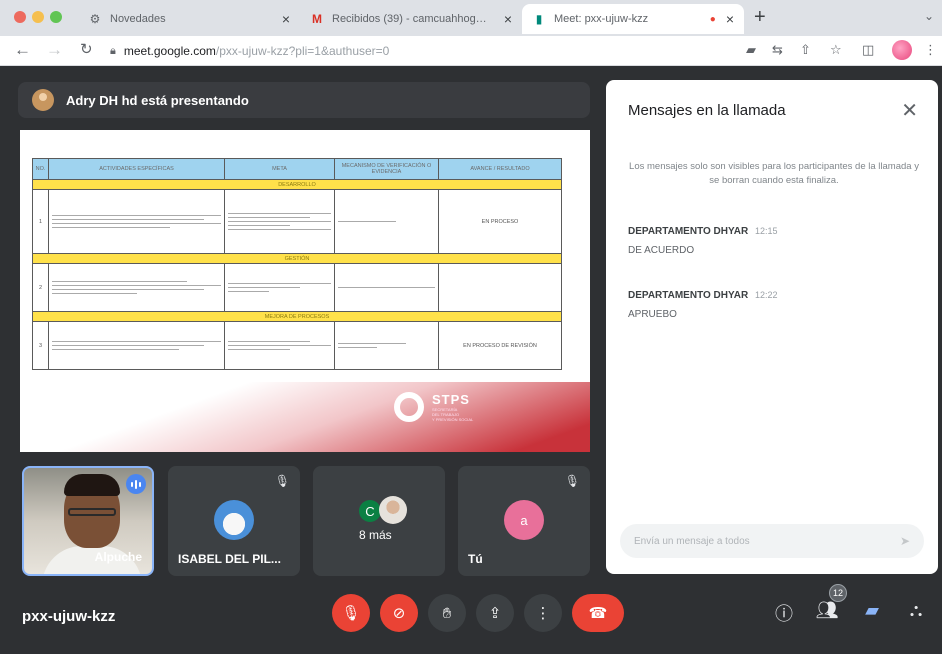 The image size is (942, 654). What do you see at coordinates (872, 610) in the screenshot?
I see `chat-icon: ▰` at bounding box center [872, 610].